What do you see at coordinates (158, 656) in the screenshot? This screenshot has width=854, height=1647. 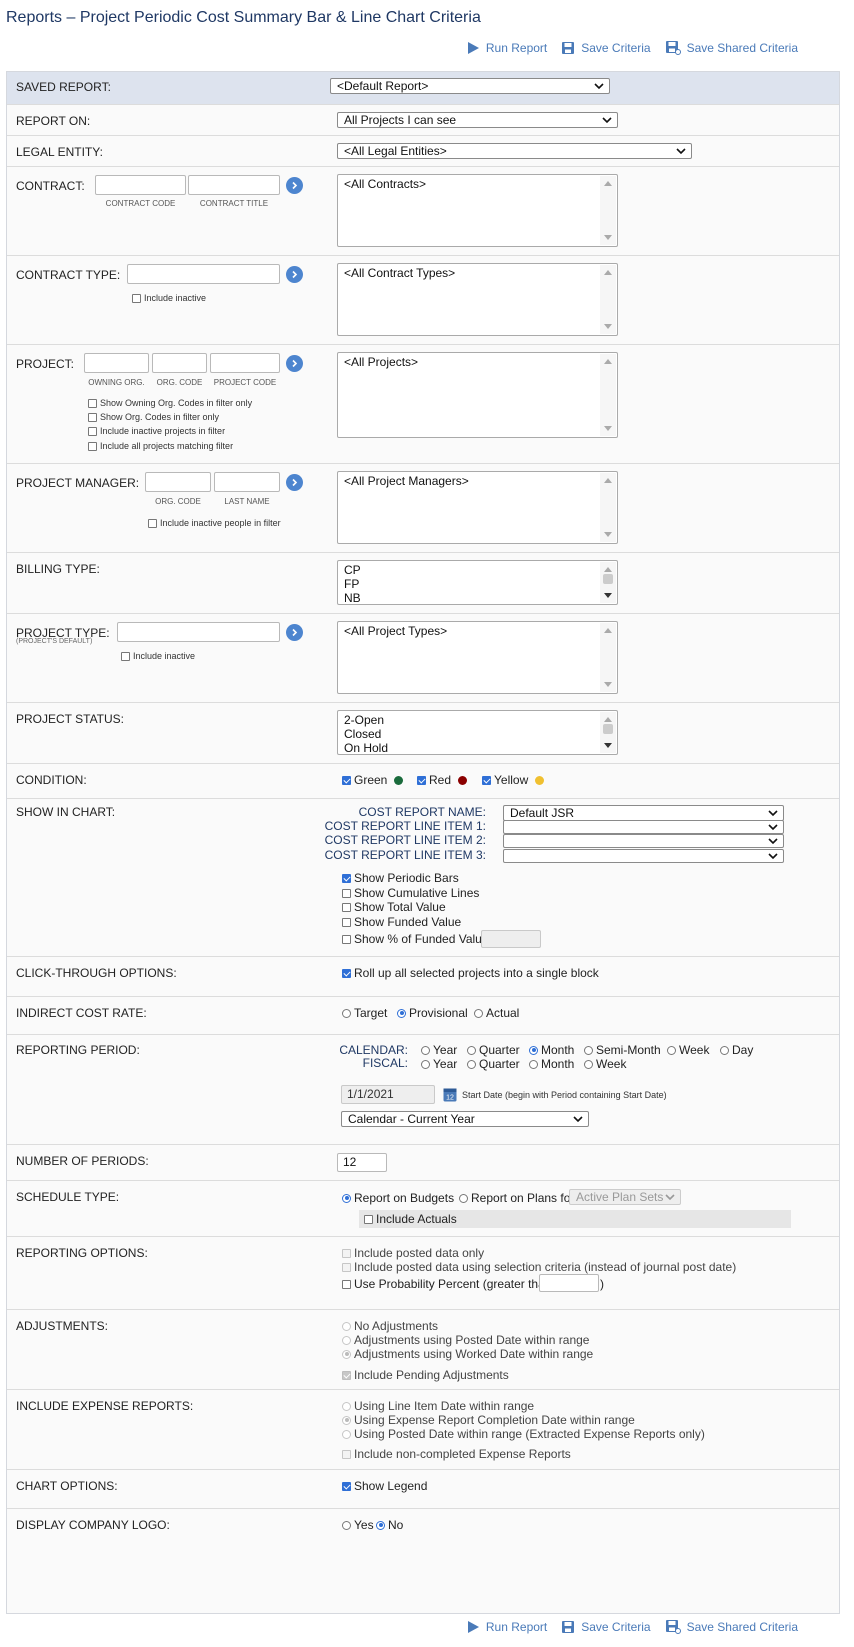 I see `project-type-include-inactive: Include inactive` at bounding box center [158, 656].